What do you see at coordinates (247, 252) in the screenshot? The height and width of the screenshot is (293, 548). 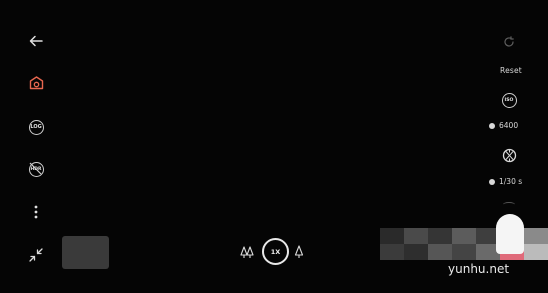 I see `wide-trees-icon` at bounding box center [247, 252].